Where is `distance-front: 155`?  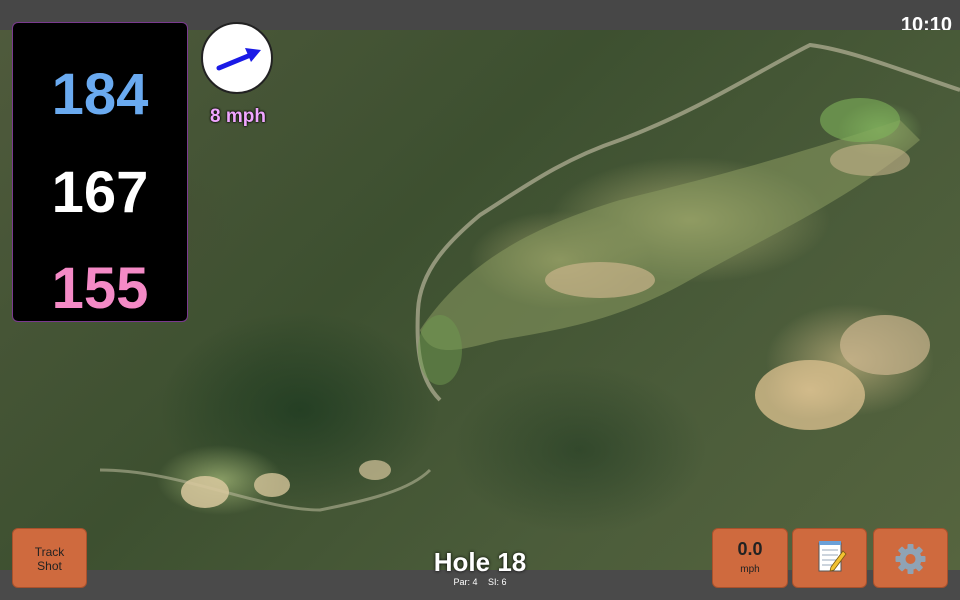 distance-front: 155 is located at coordinates (100, 288).